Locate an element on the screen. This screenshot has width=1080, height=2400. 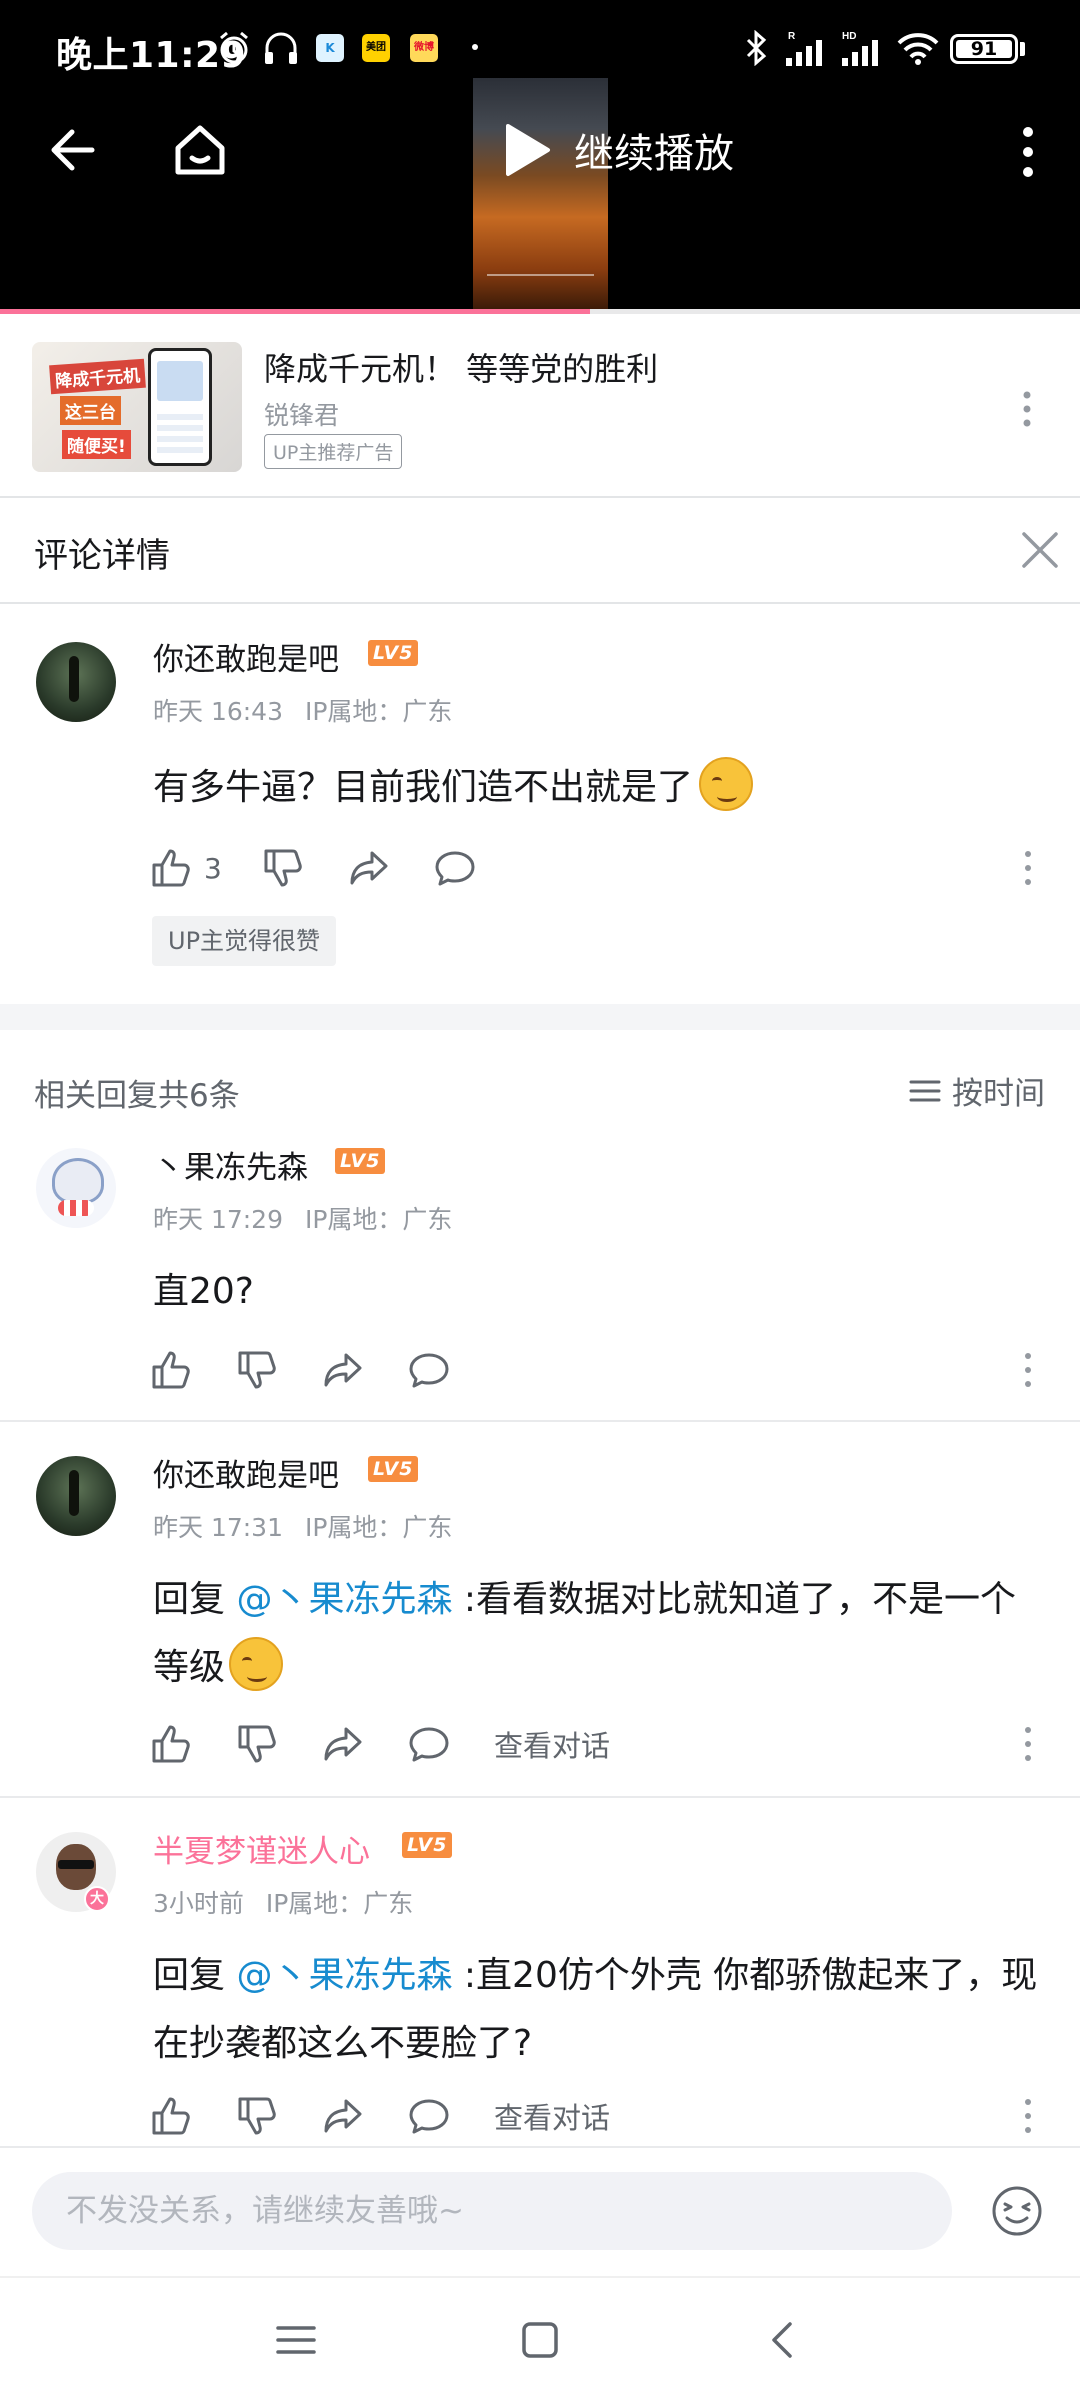
reply-input is located at coordinates (492, 2211).